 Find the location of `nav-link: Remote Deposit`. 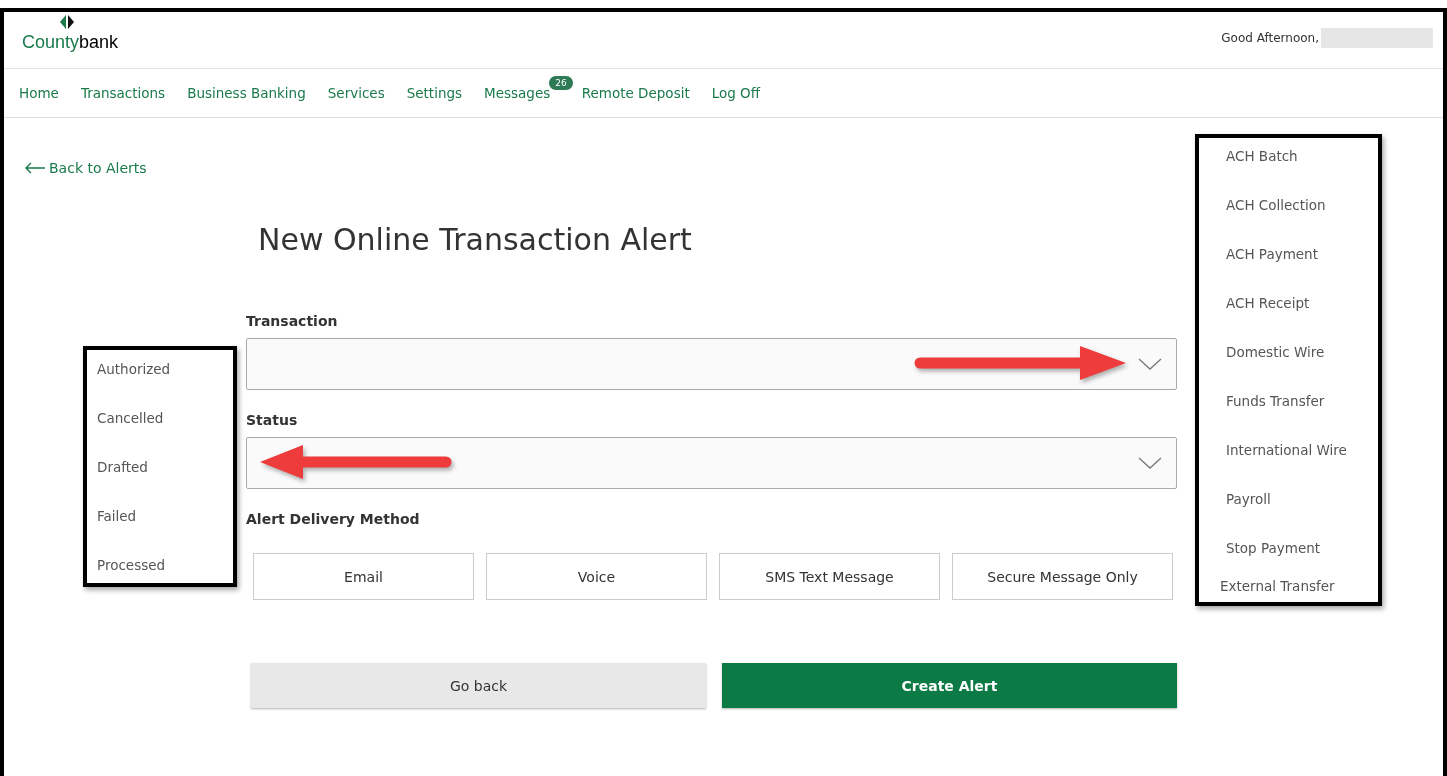

nav-link: Remote Deposit is located at coordinates (635, 93).